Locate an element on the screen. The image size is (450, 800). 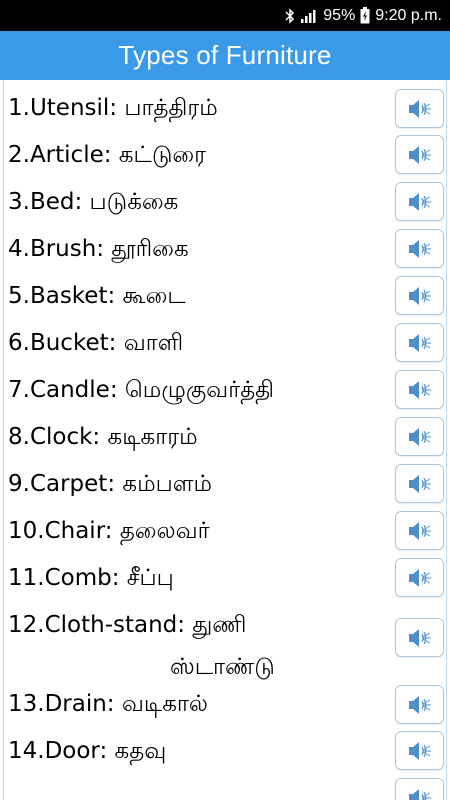
list-item: 8.Clock: கடிகாரம் is located at coordinates (225, 437).